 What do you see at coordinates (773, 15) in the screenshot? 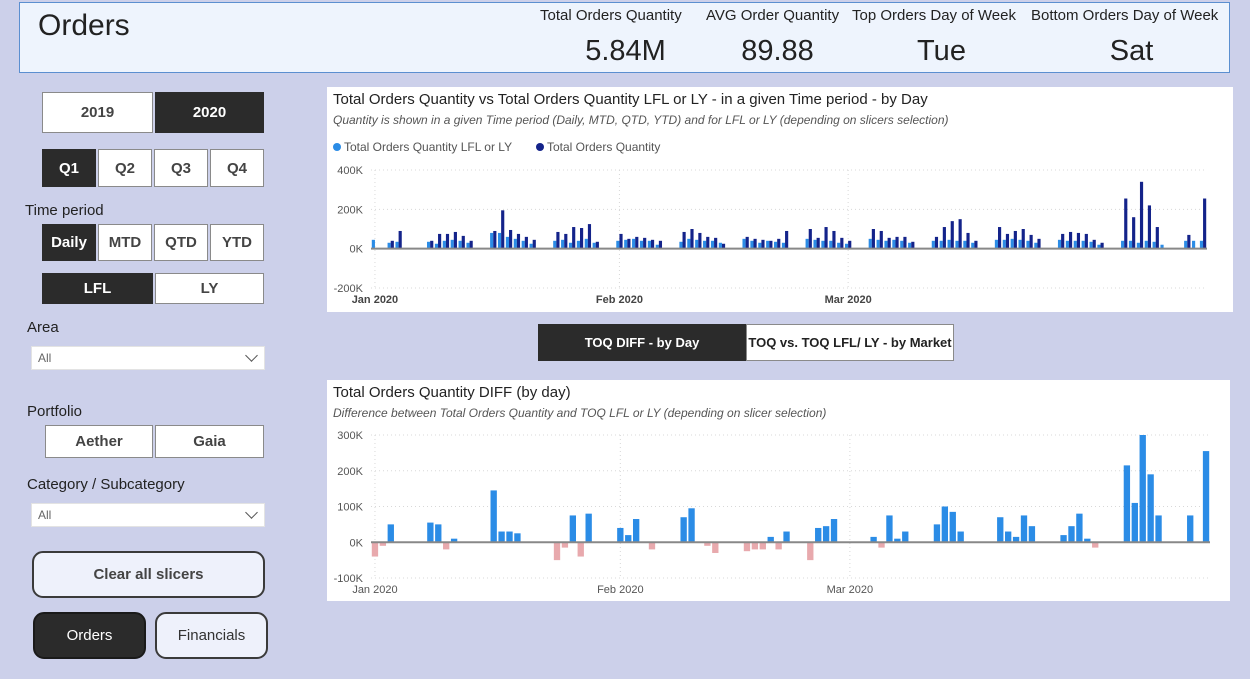
I see `kpi-label-avg-order: AVG Order Quantity` at bounding box center [773, 15].